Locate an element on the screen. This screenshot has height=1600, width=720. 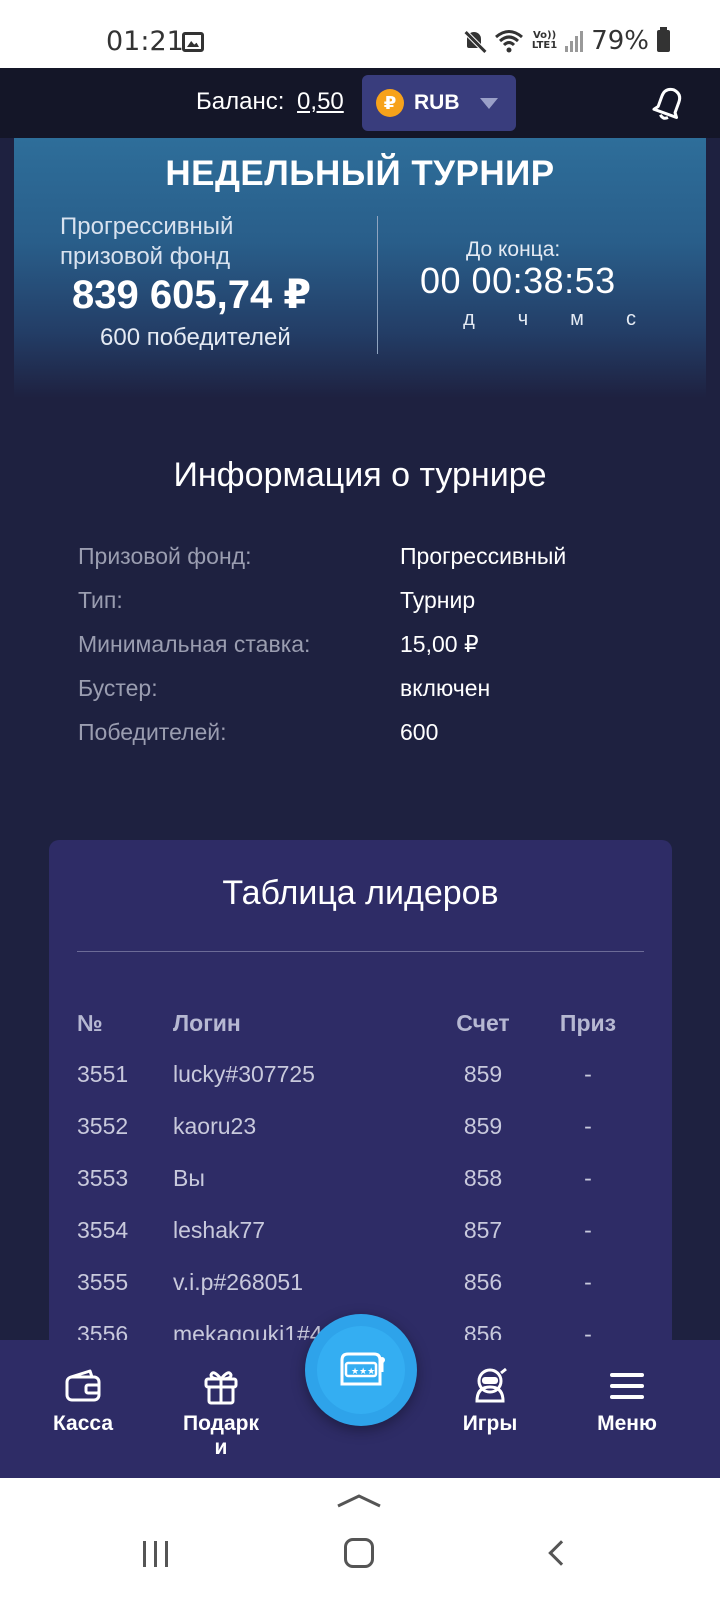
info-value: 600 is located at coordinates (419, 731).